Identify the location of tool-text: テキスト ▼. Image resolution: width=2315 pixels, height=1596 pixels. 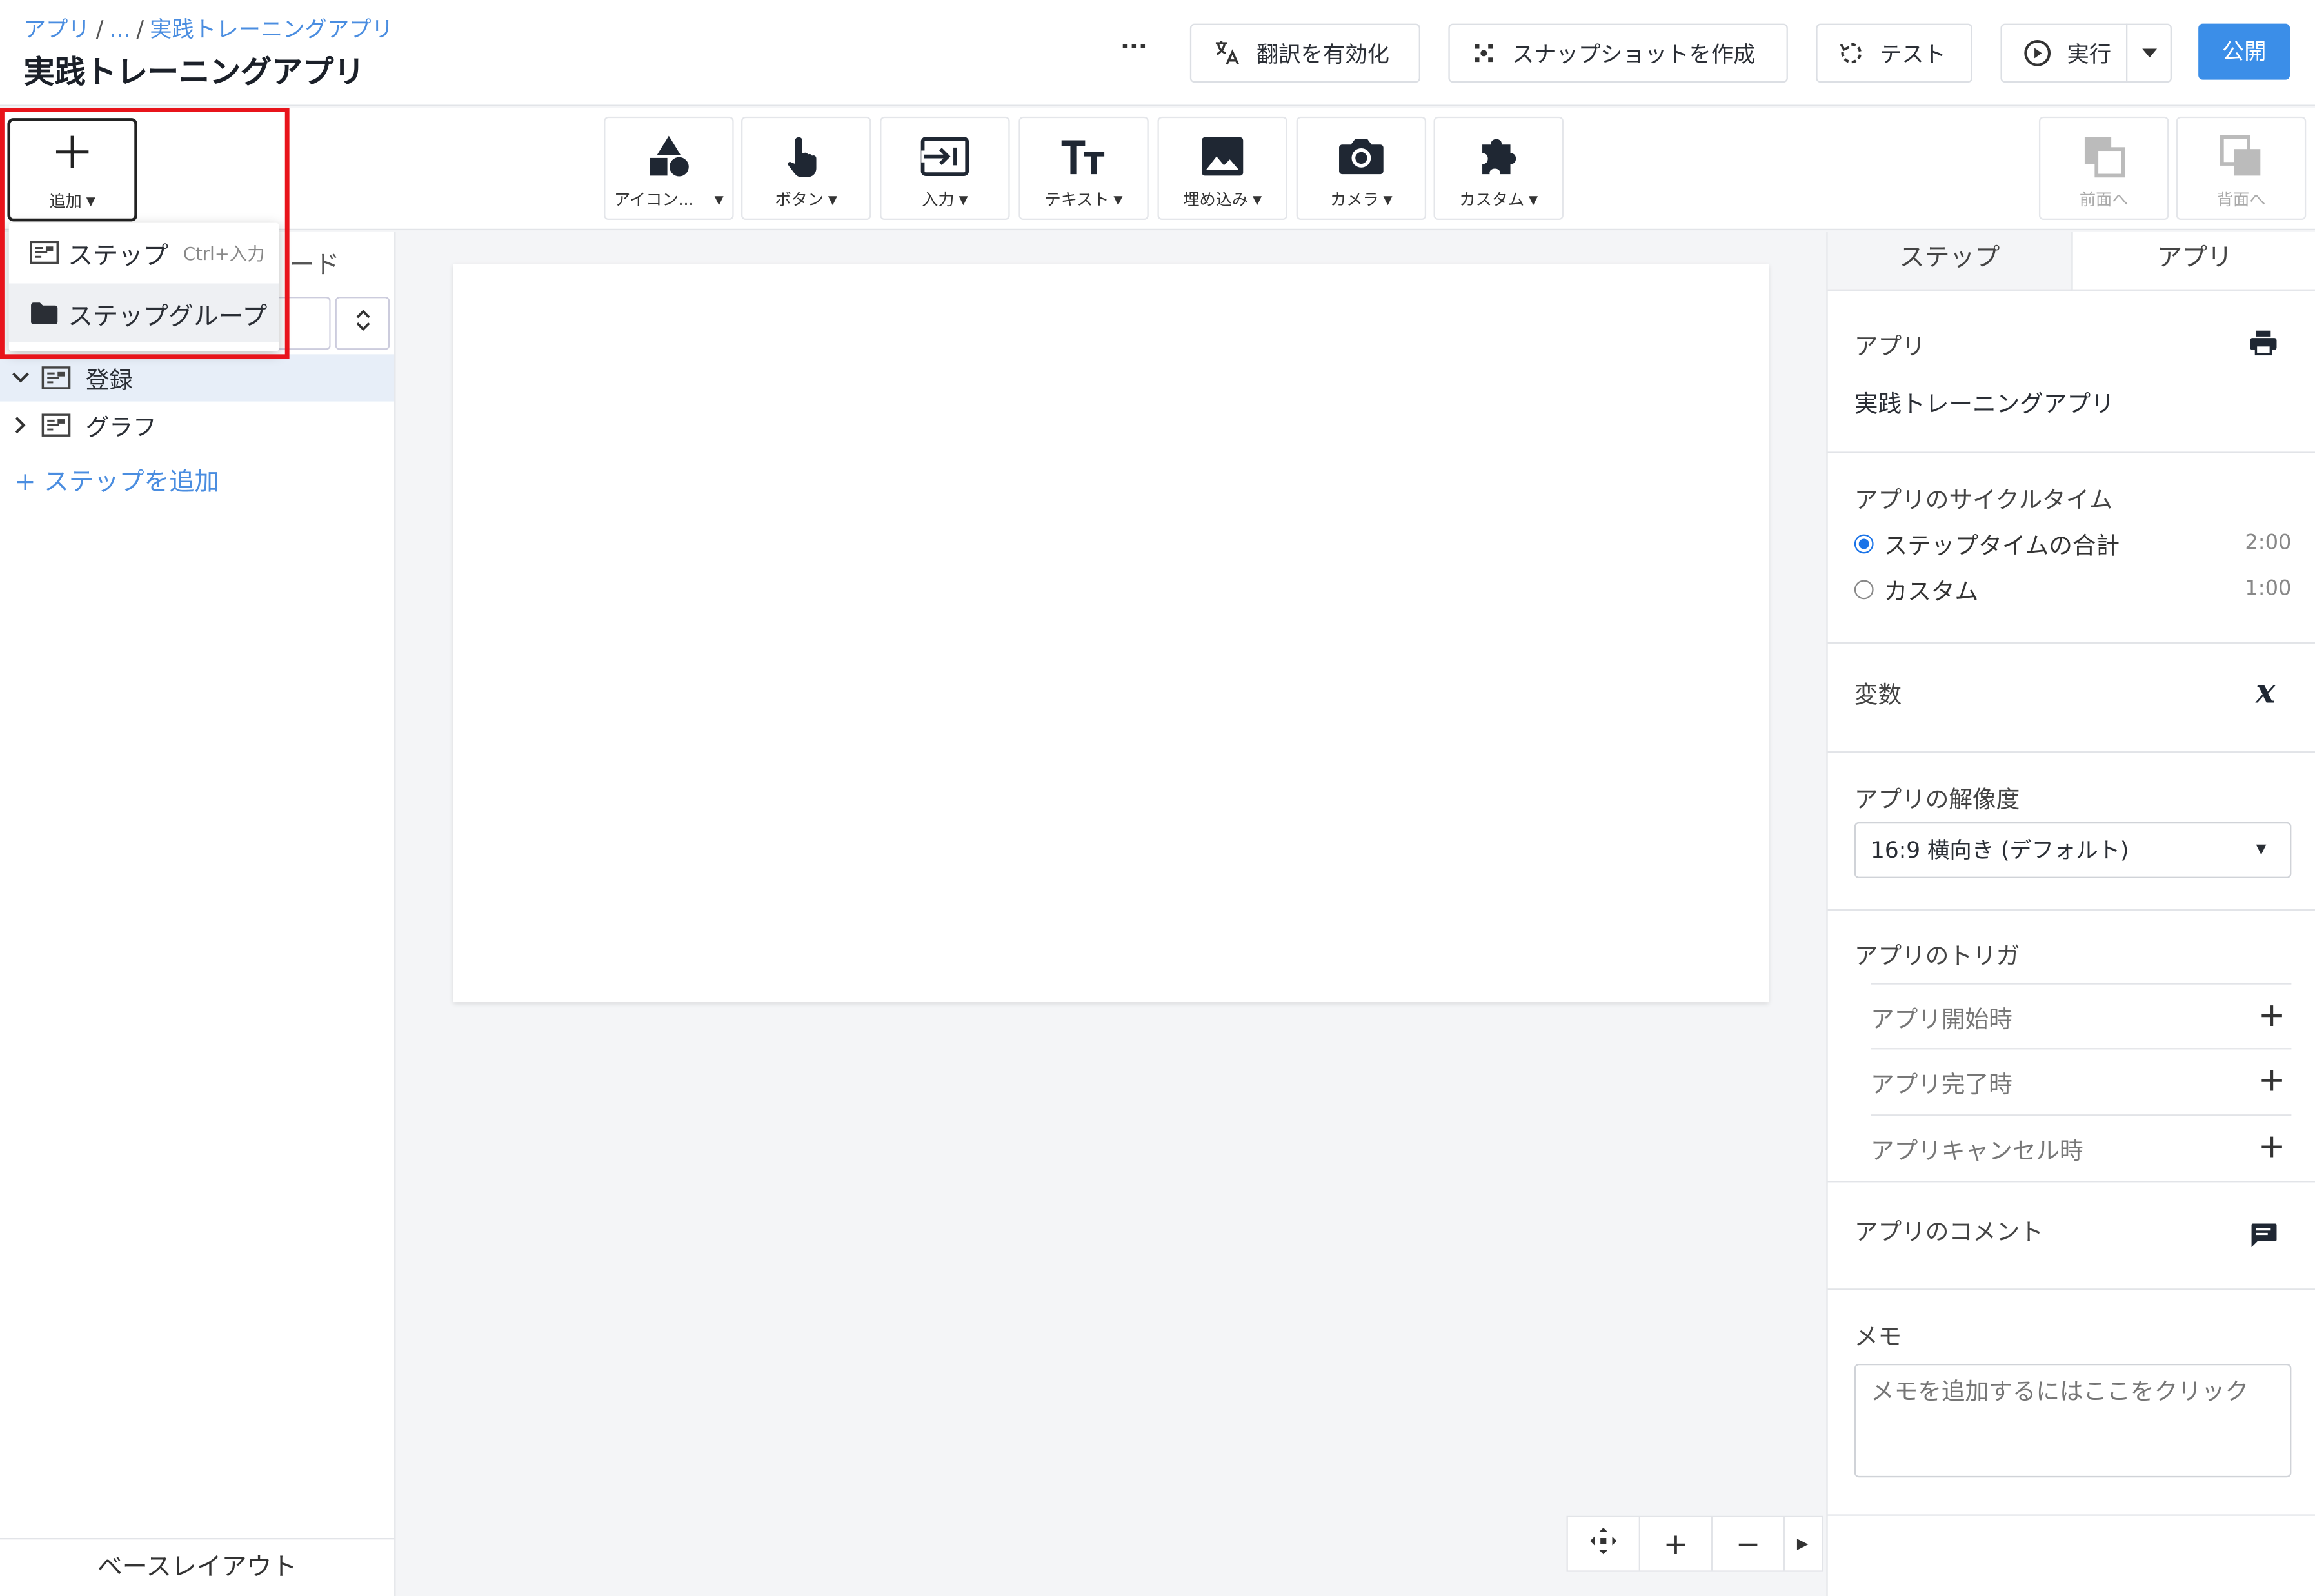
(1083, 168).